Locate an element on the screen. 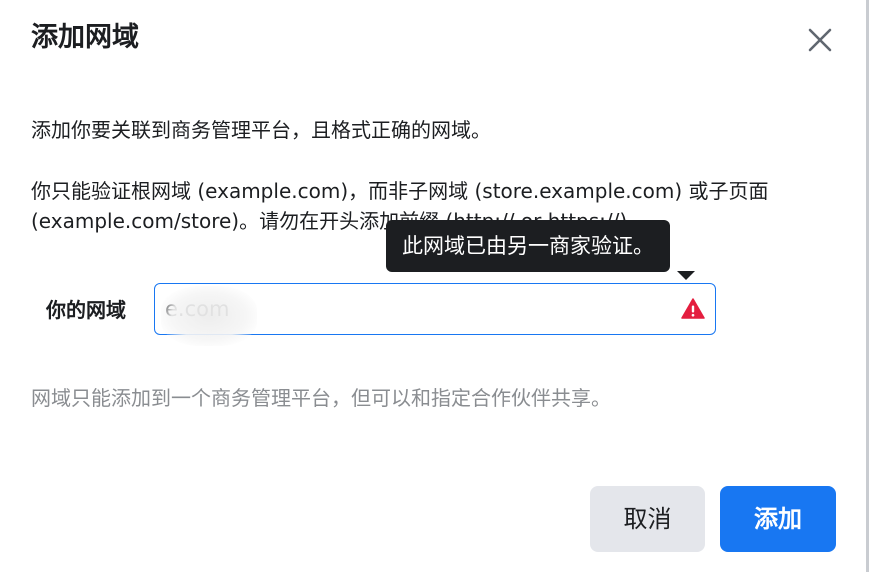 The height and width of the screenshot is (572, 869). error-tooltip: 此网域已由另一商家验证。 is located at coordinates (528, 246).